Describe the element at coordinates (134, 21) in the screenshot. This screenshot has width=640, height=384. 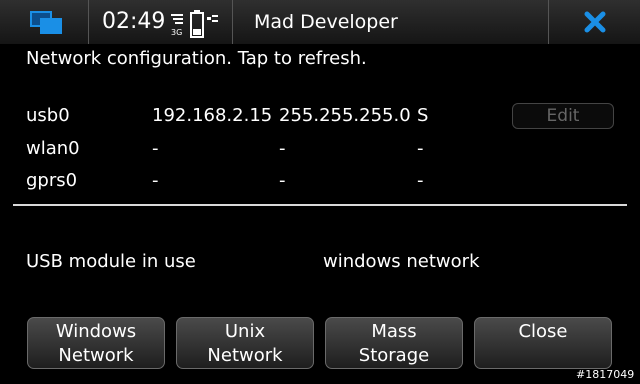
I see `clock: 02:49` at that location.